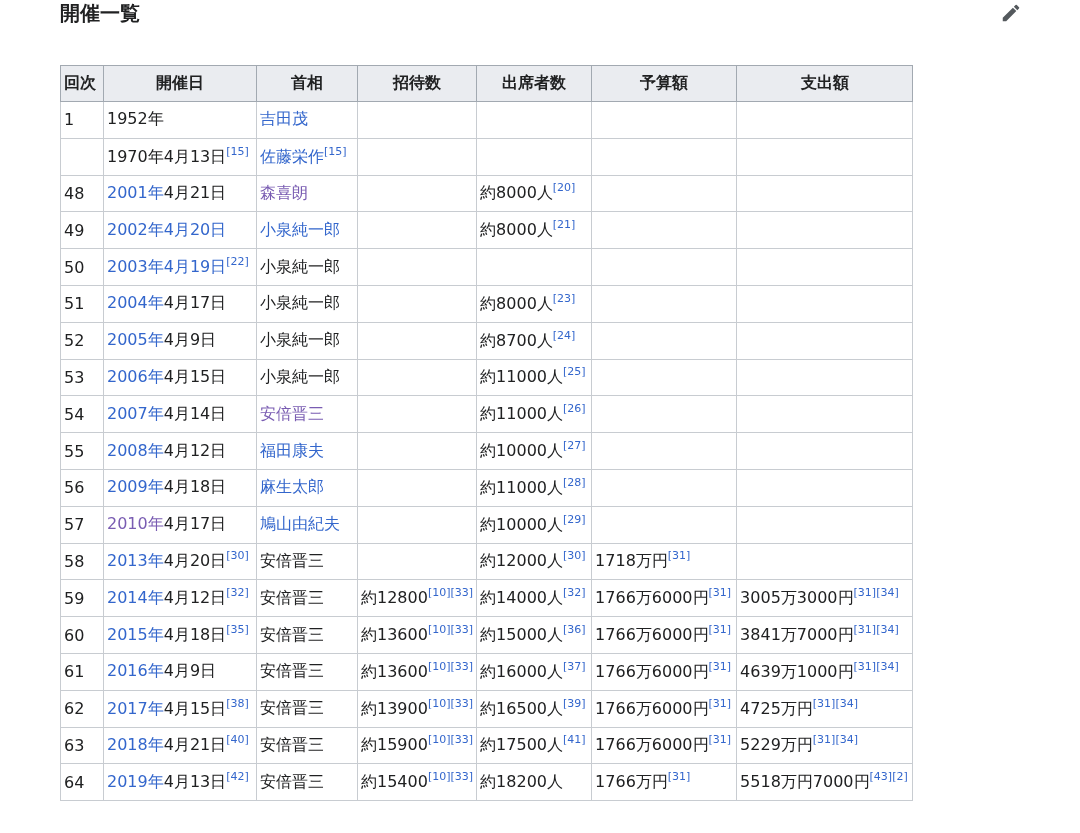 This screenshot has height=833, width=1080. I want to click on pencil-icon, so click(1011, 13).